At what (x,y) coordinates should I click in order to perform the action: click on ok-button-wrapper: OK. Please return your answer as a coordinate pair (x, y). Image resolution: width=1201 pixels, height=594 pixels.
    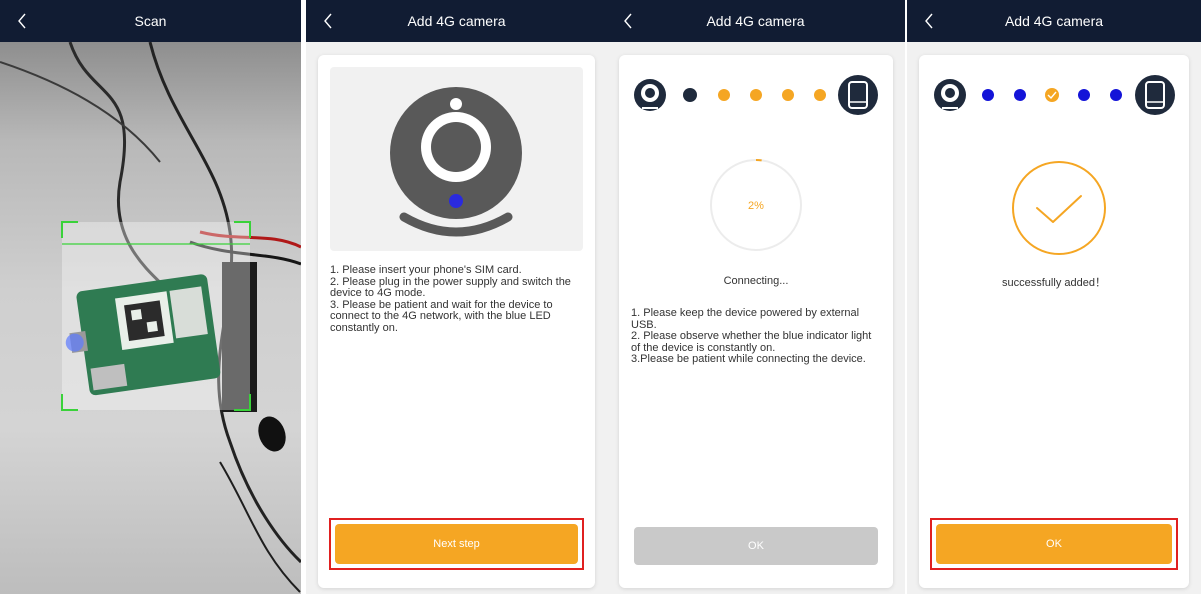
    Looking at the image, I should click on (756, 546).